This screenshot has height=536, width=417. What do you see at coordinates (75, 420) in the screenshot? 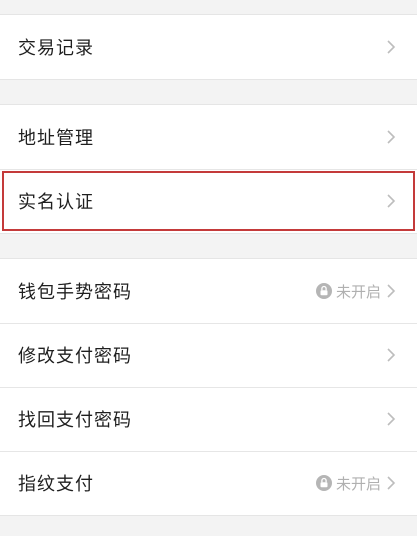
I see `row-label: 找回支付密码` at bounding box center [75, 420].